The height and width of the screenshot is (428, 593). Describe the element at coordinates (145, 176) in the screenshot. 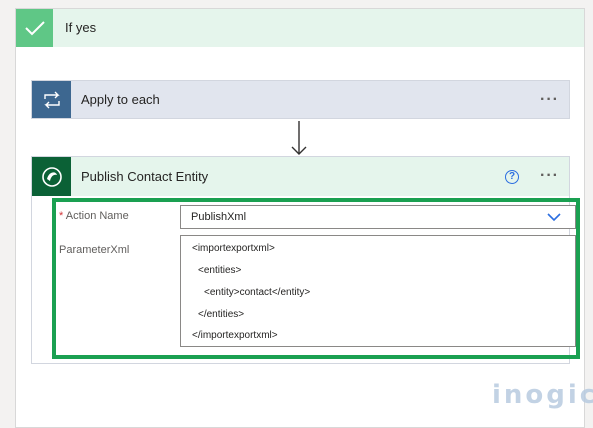

I see `publish-title: Publish Contact Entity` at that location.